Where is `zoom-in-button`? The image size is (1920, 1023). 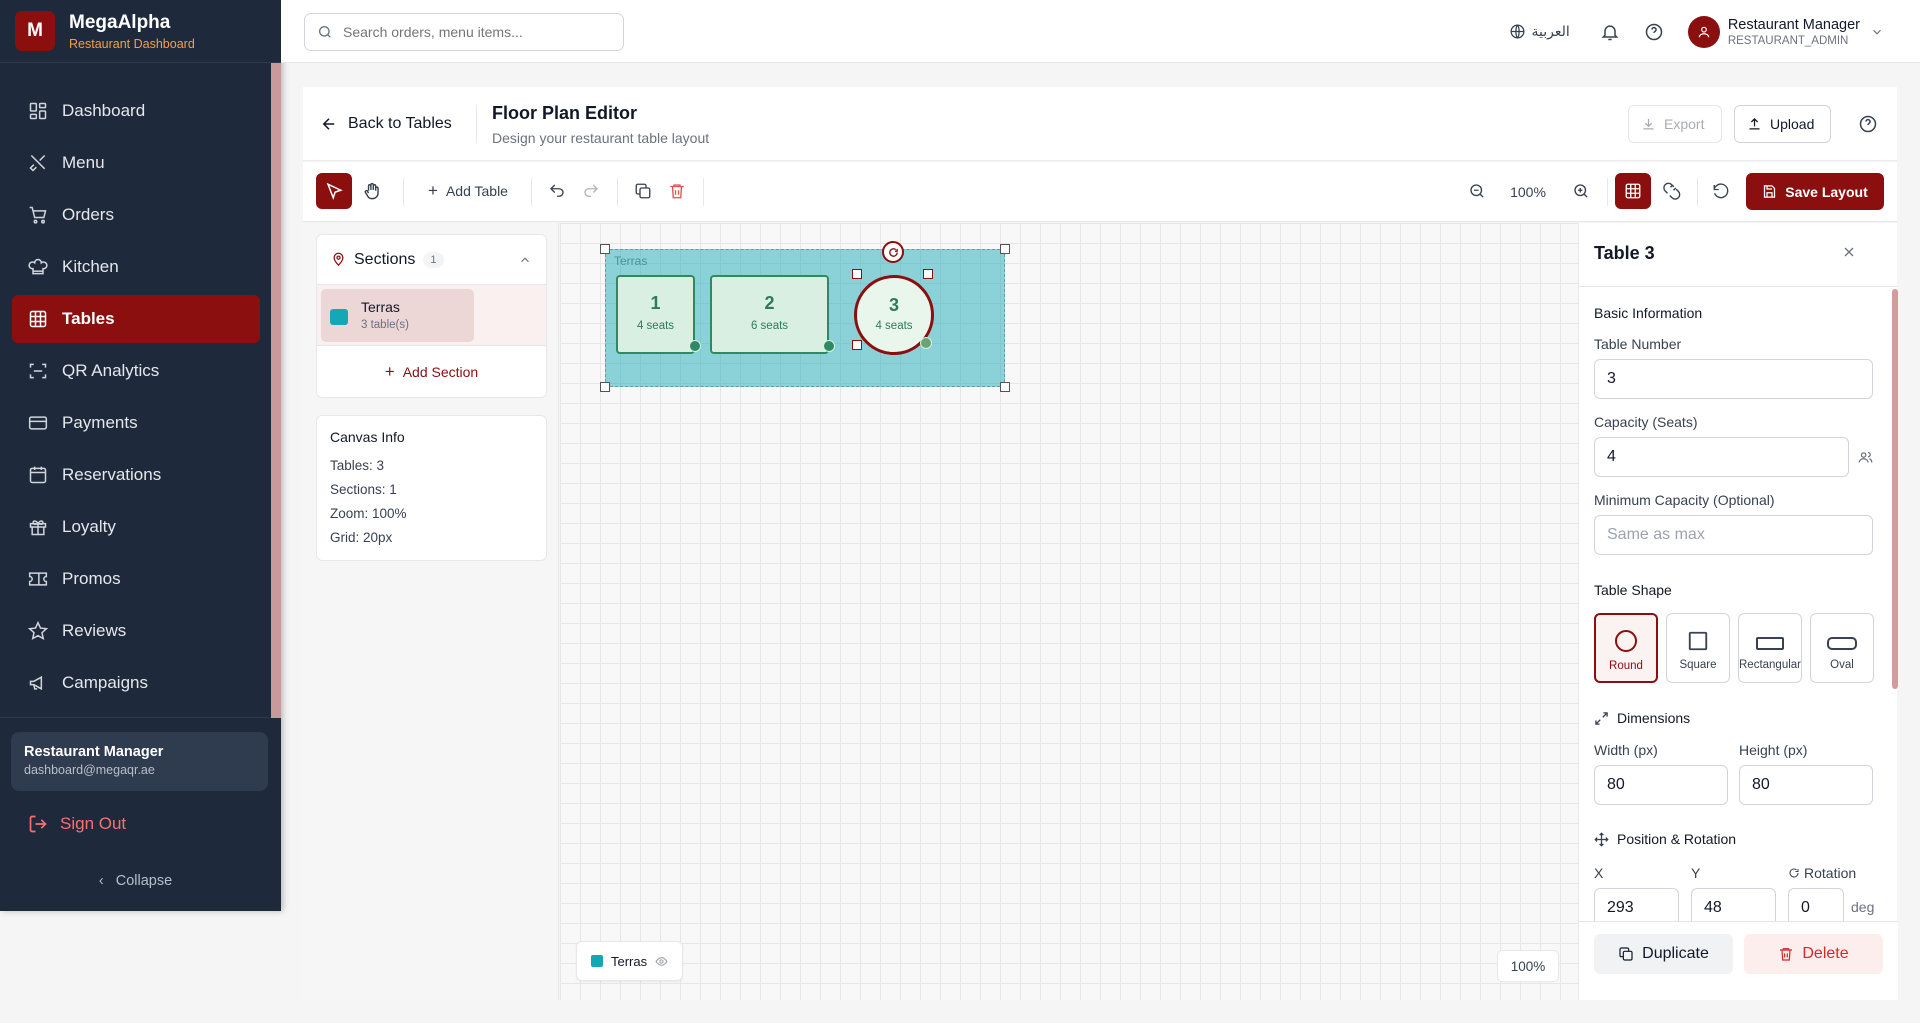 zoom-in-button is located at coordinates (1581, 191).